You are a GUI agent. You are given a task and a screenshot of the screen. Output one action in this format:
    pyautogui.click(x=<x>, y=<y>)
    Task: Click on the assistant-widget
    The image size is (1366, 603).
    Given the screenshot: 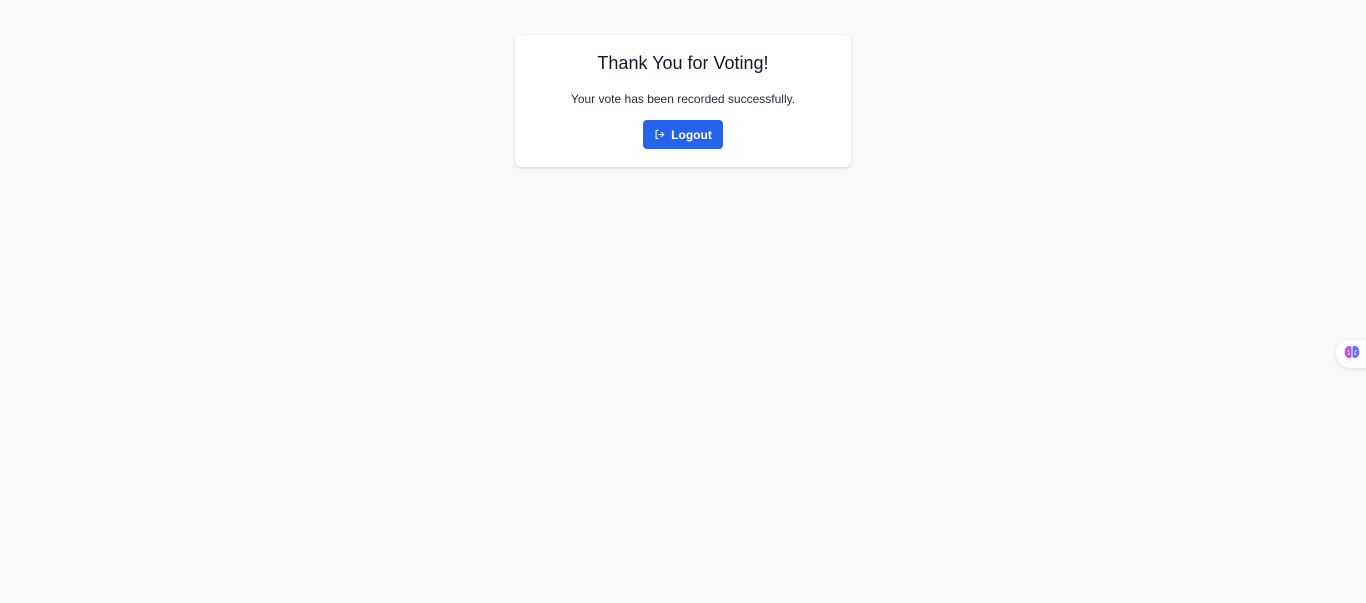 What is the action you would take?
    pyautogui.click(x=1351, y=354)
    